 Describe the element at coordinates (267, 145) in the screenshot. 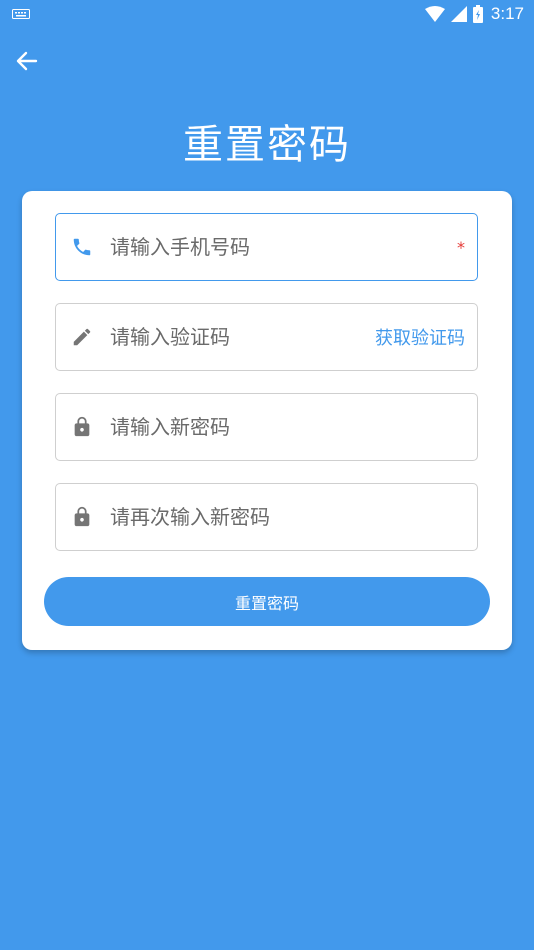

I see `page-title: 重置密码` at that location.